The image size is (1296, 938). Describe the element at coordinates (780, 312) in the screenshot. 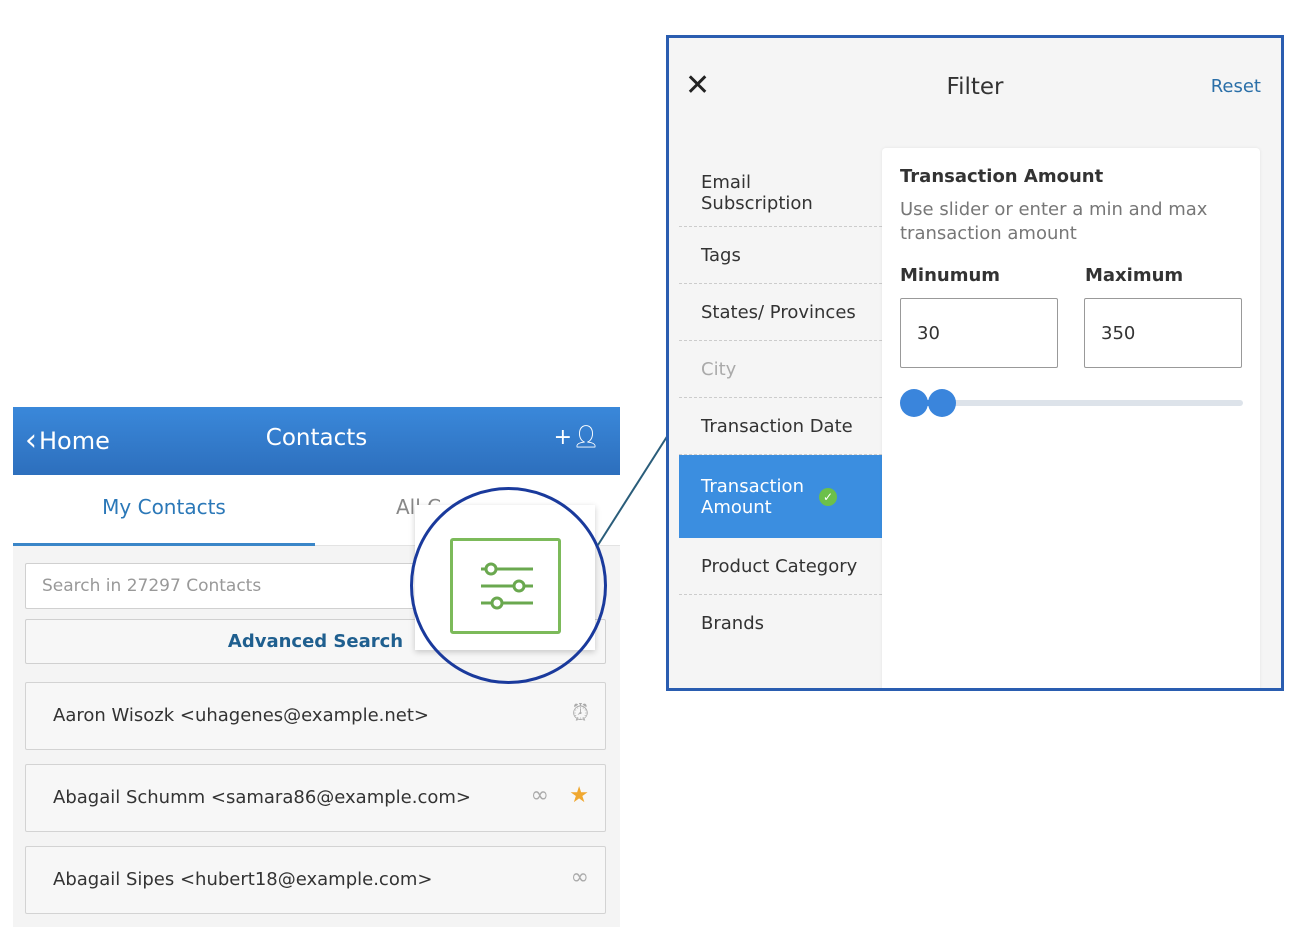

I see `filter-item-states: States/ Provinces` at that location.